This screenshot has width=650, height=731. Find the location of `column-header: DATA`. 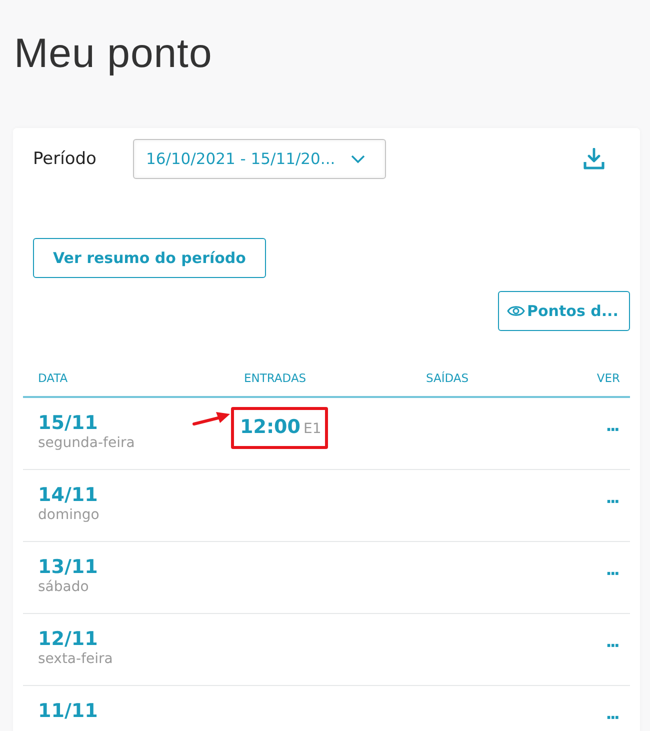

column-header: DATA is located at coordinates (53, 377).